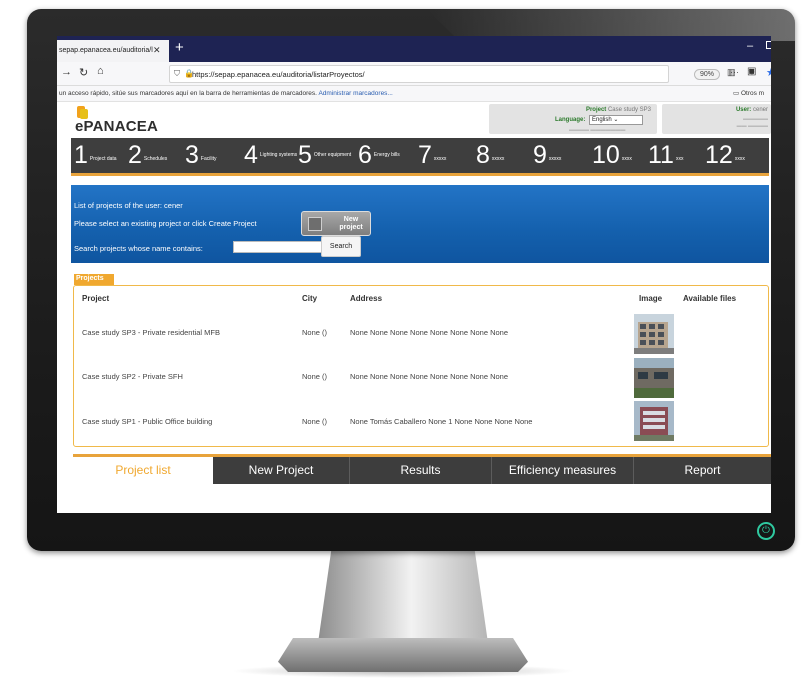  I want to click on step-label: Schedules, so click(155, 159).